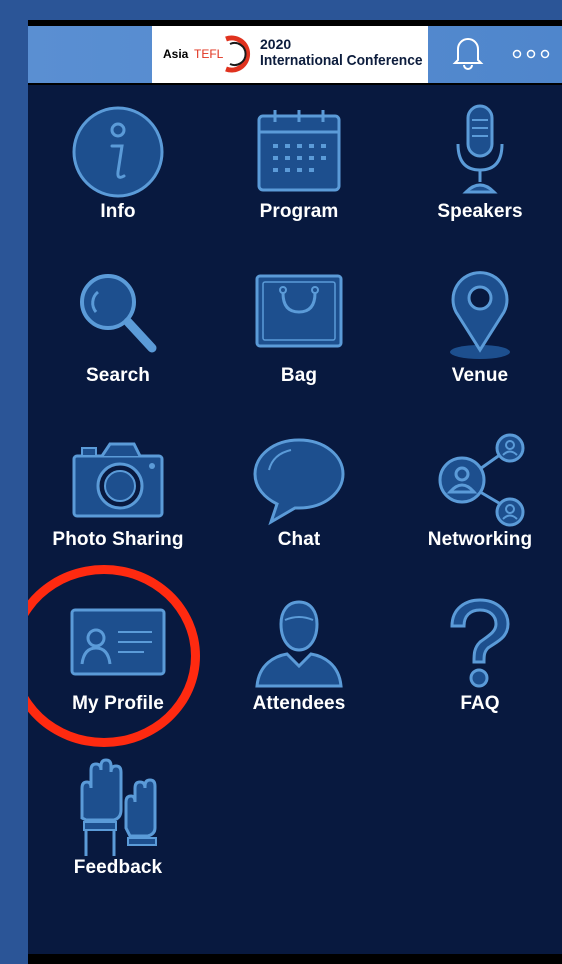 The image size is (562, 964). Describe the element at coordinates (118, 867) in the screenshot. I see `menu-label-feedback: Feedback` at that location.